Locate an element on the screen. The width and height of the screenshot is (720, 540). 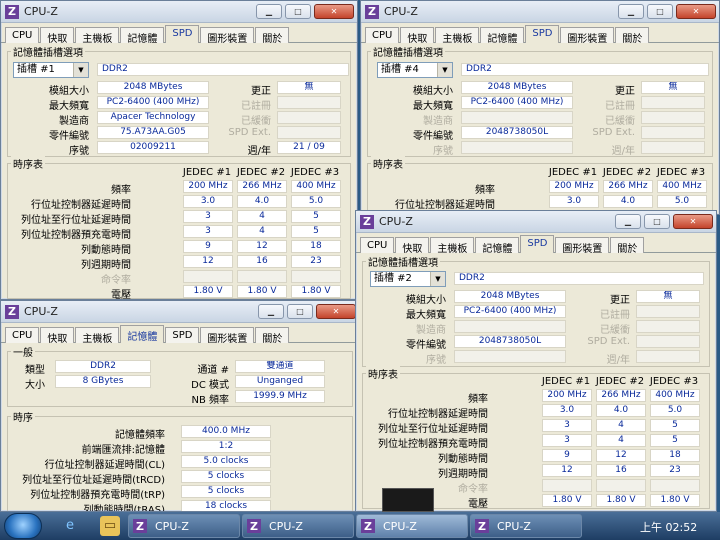
serial-field is located at coordinates (517, 147).